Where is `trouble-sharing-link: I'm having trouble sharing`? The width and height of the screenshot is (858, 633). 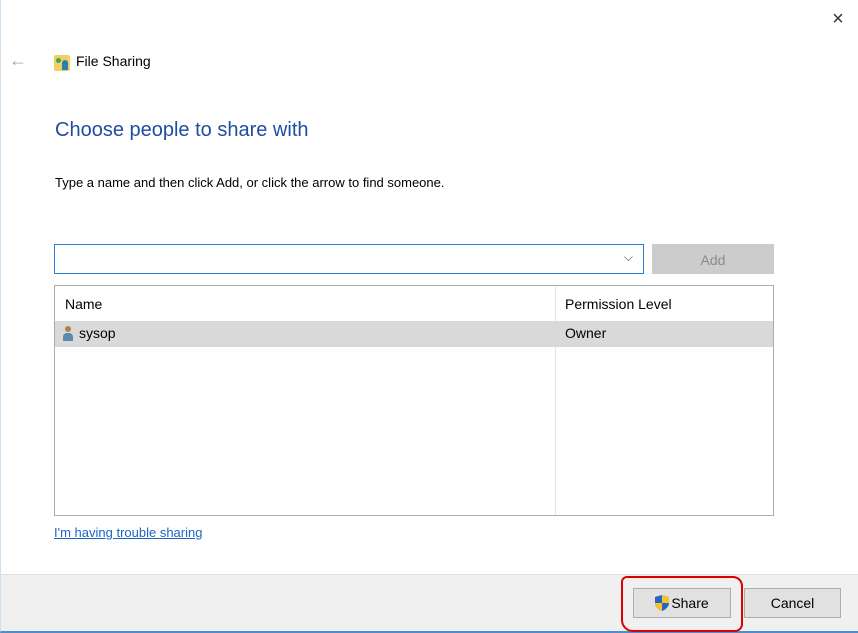
trouble-sharing-link: I'm having trouble sharing is located at coordinates (128, 532).